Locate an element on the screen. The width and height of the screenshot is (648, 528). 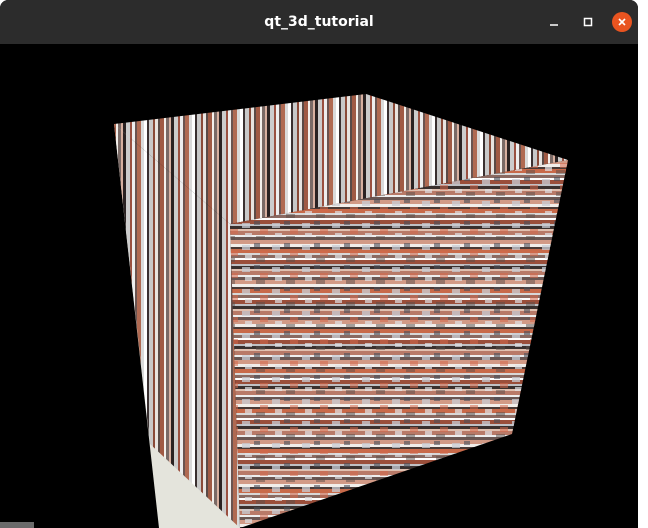
maximize-icon is located at coordinates (588, 22).